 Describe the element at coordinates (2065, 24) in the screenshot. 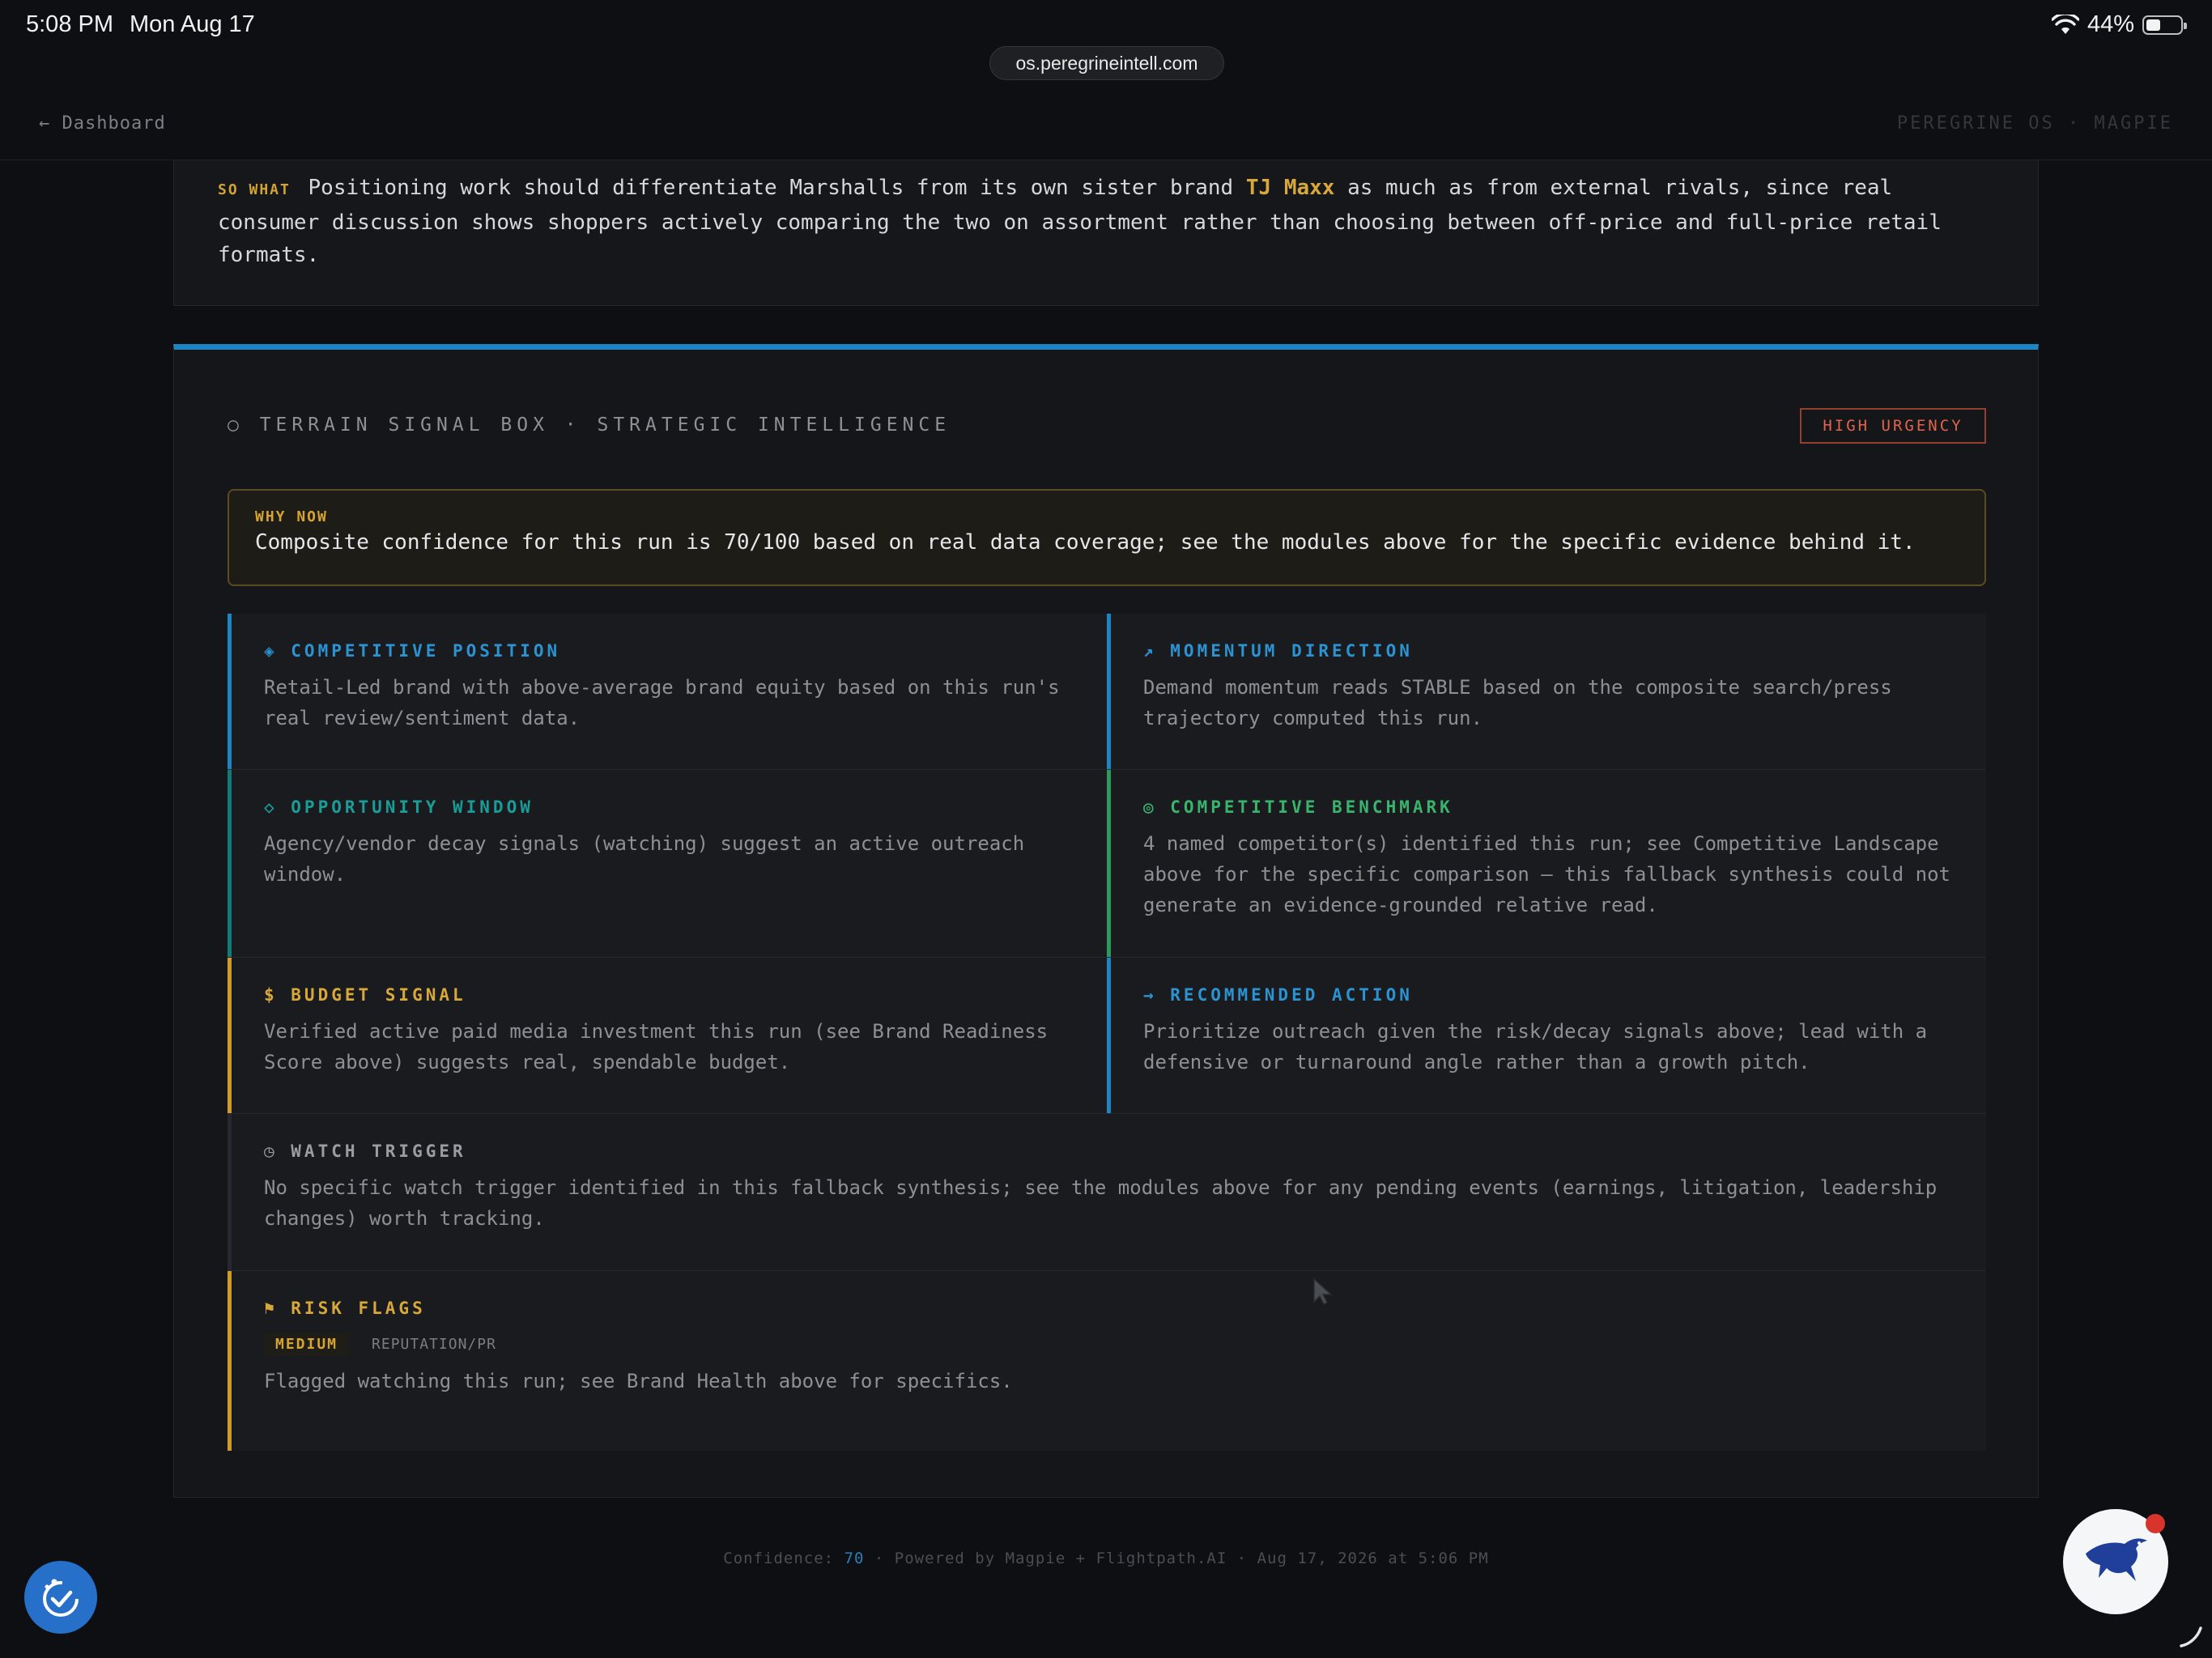

I see `wifi-icon` at that location.